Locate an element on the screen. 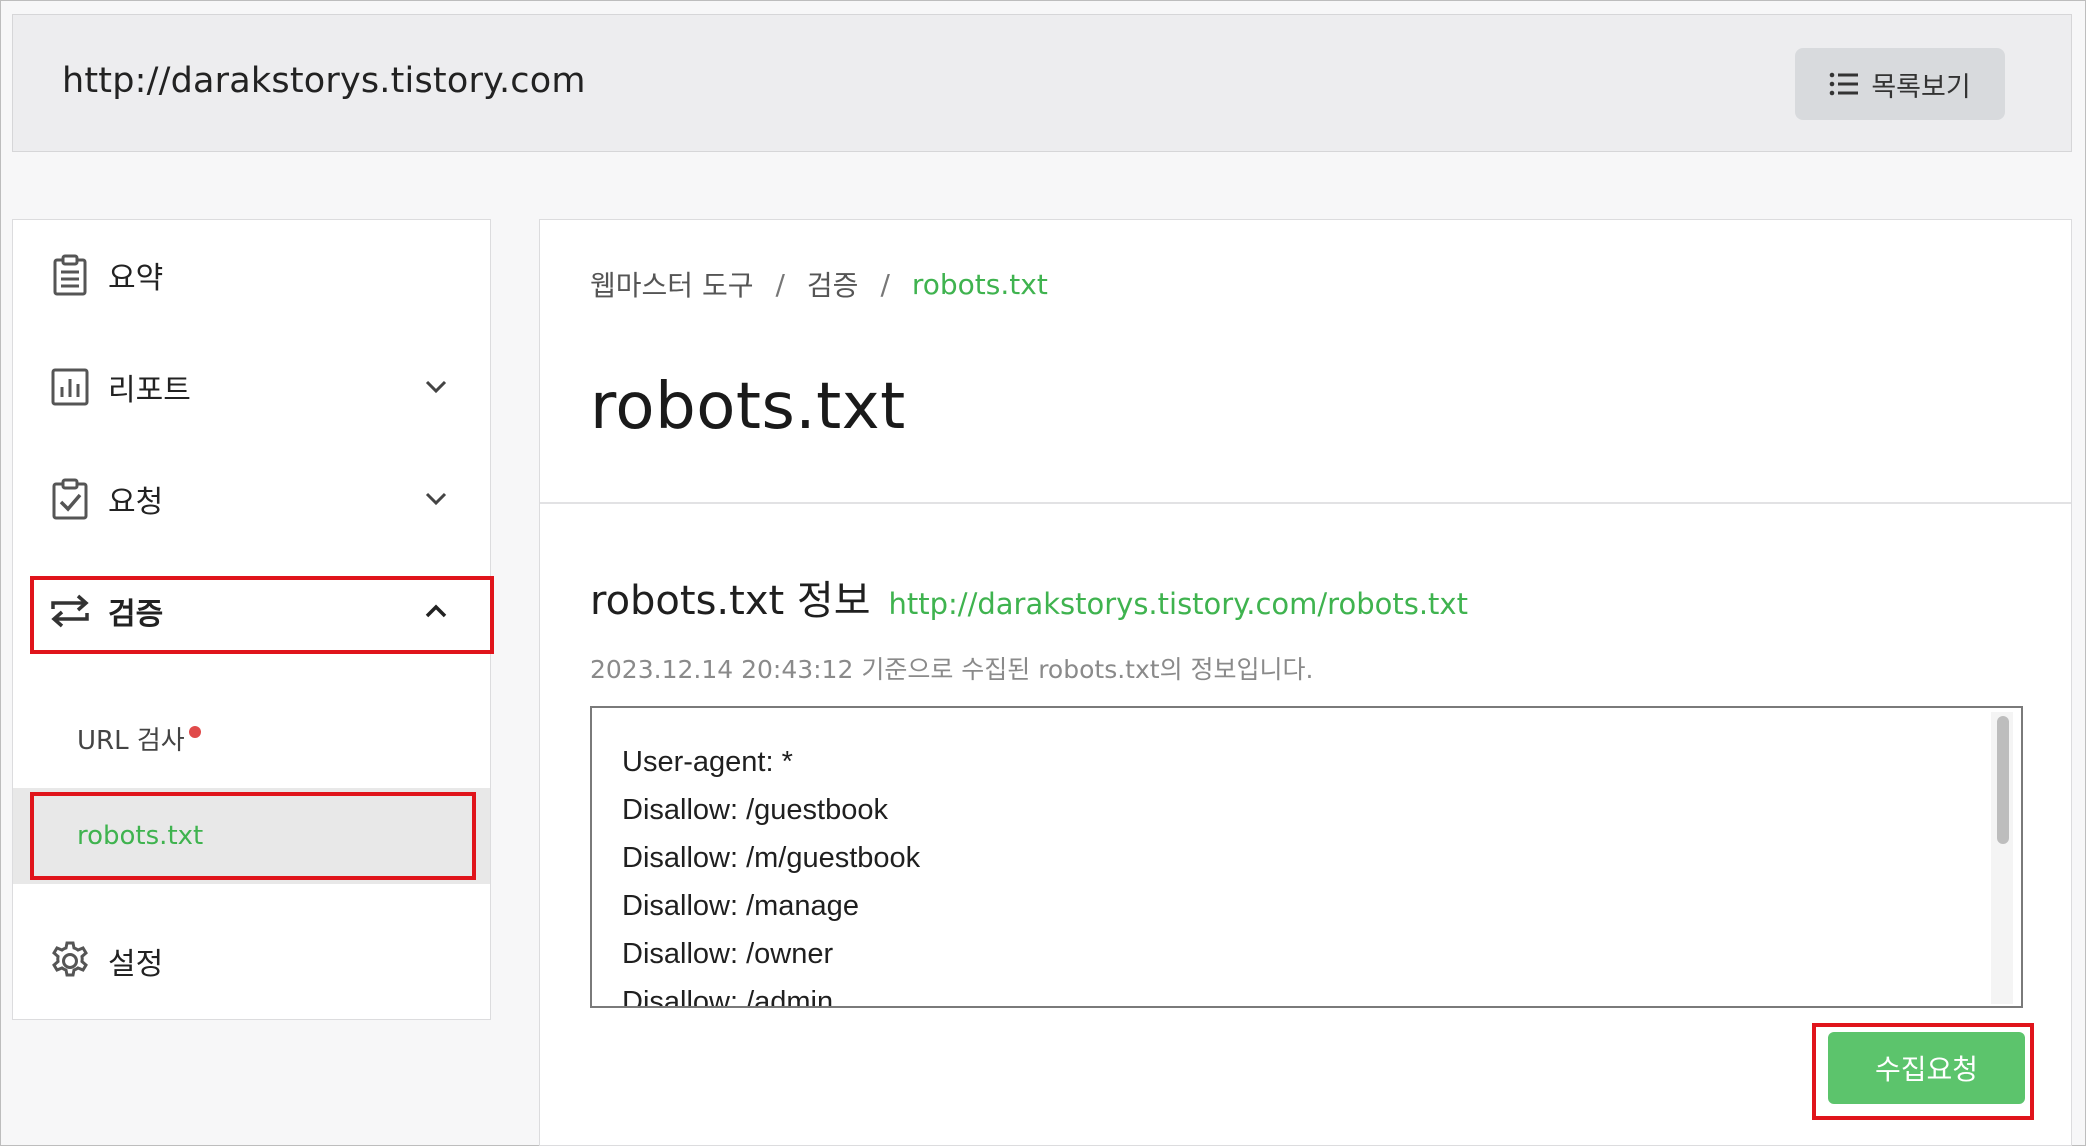  site-header: http://darakstorys.tistory.com 목록보기 is located at coordinates (1042, 83).